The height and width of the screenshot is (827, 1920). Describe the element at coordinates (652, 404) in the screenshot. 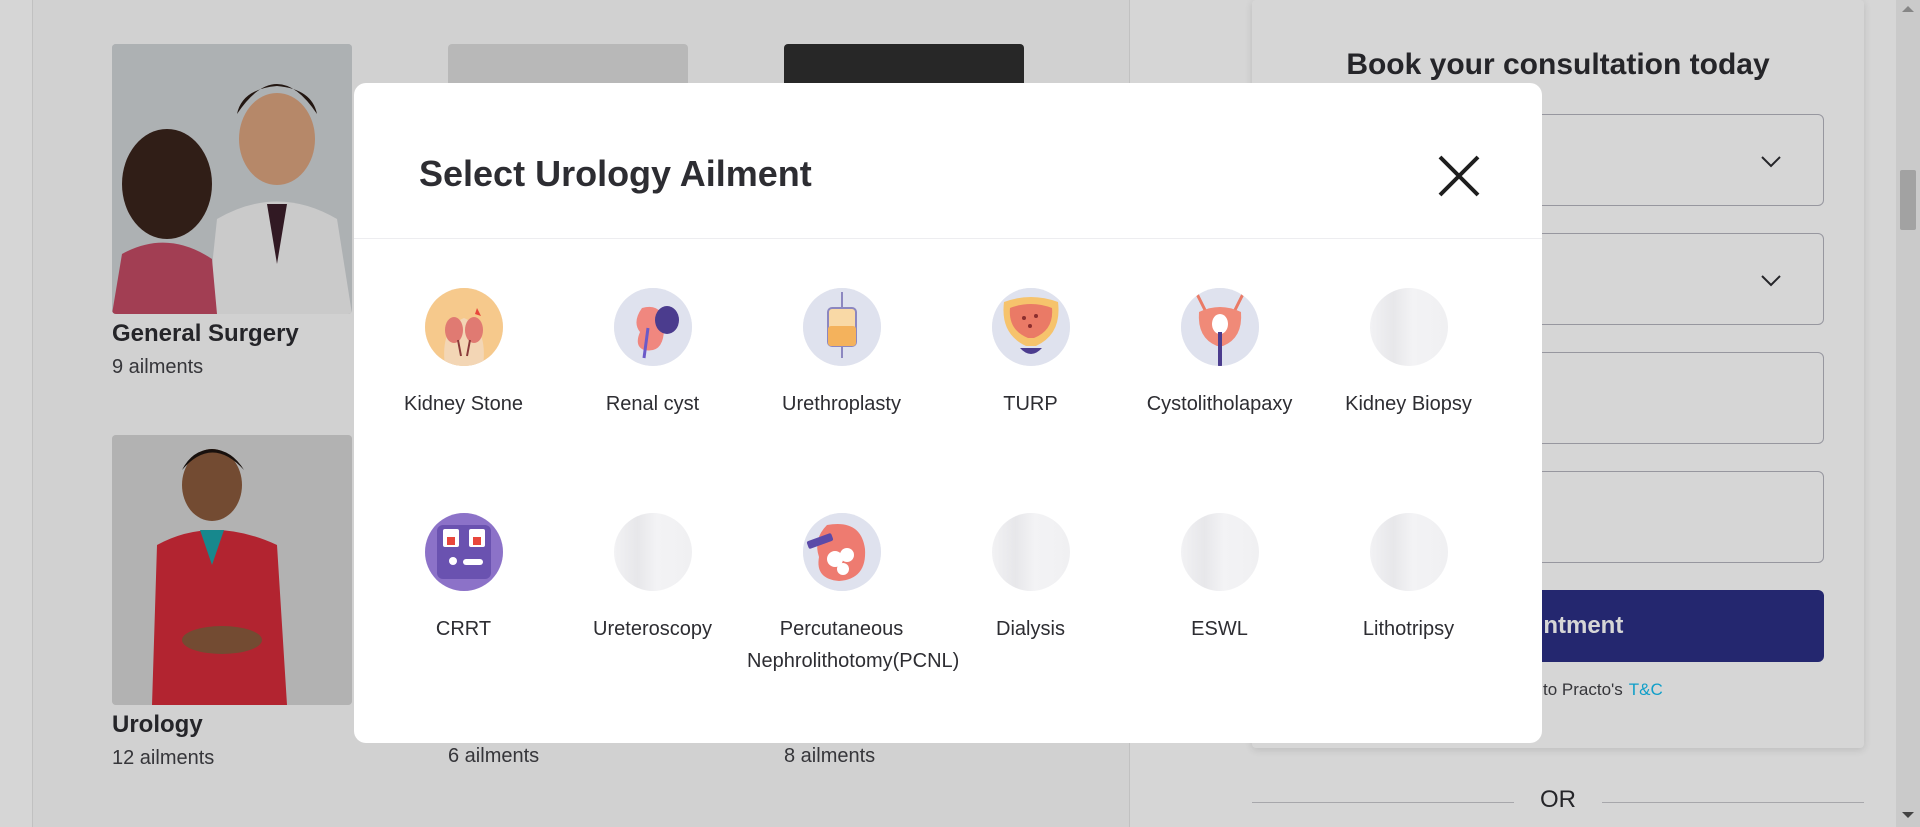

I see `ailment-label: Renal cyst` at that location.